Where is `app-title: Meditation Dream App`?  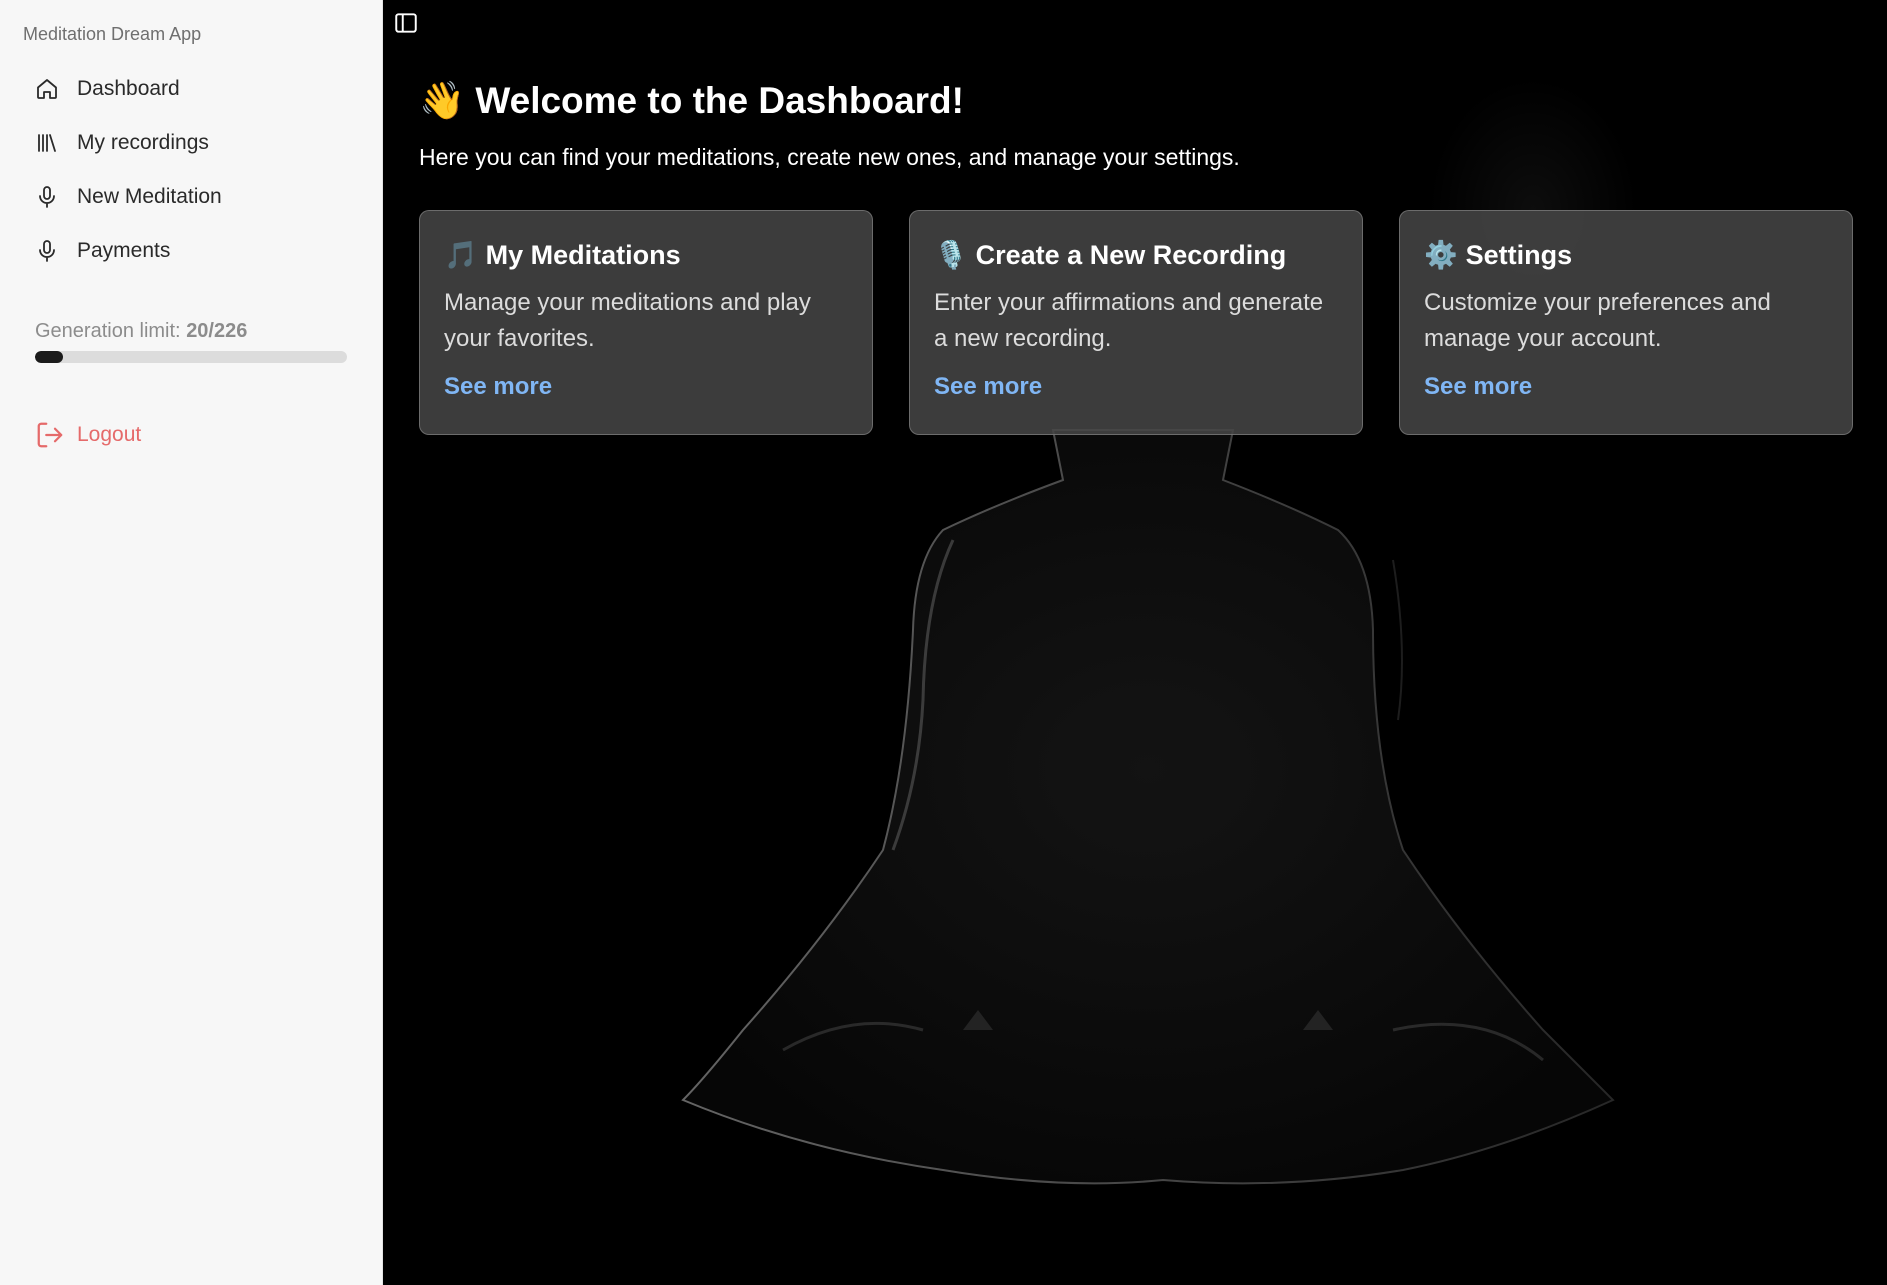
app-title: Meditation Dream App is located at coordinates (112, 34).